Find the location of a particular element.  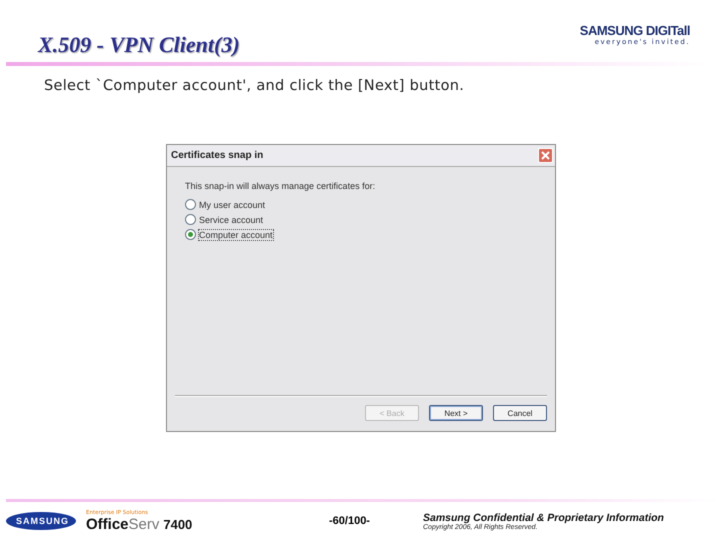

brand-logo: SAMSUNG DIGITall is located at coordinates (635, 30).